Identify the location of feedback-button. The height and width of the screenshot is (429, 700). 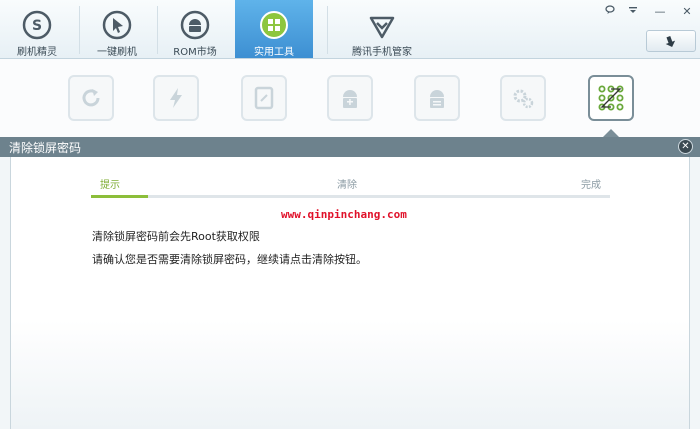
(610, 12).